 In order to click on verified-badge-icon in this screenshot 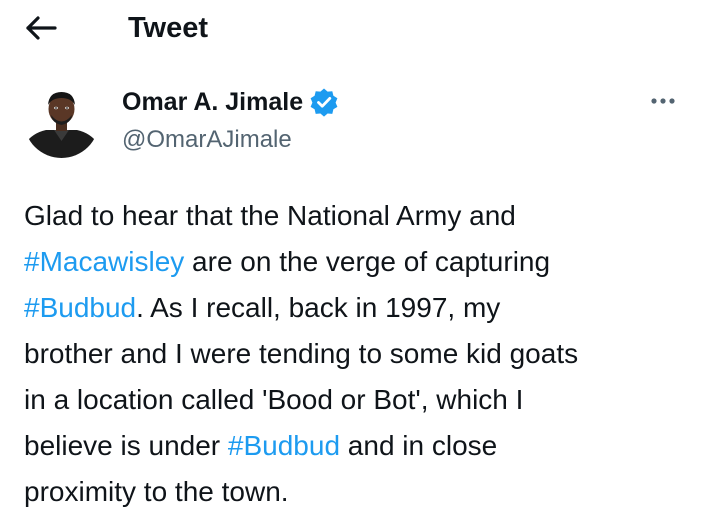, I will do `click(324, 102)`.